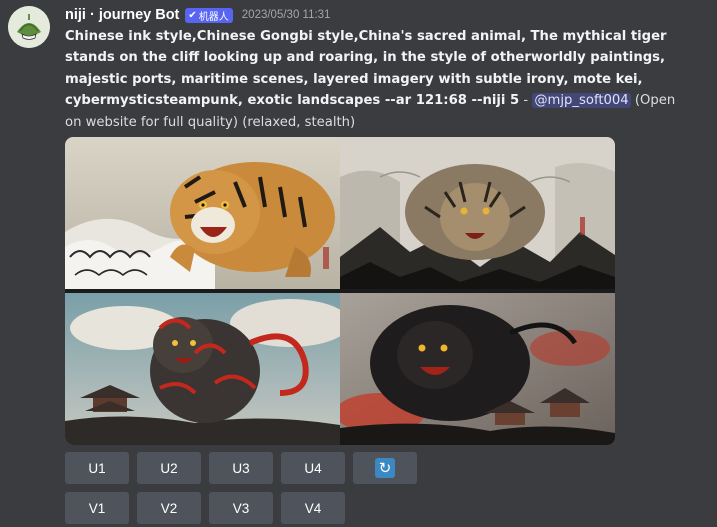 The width and height of the screenshot is (717, 527). I want to click on variation-button-3: V3, so click(241, 508).